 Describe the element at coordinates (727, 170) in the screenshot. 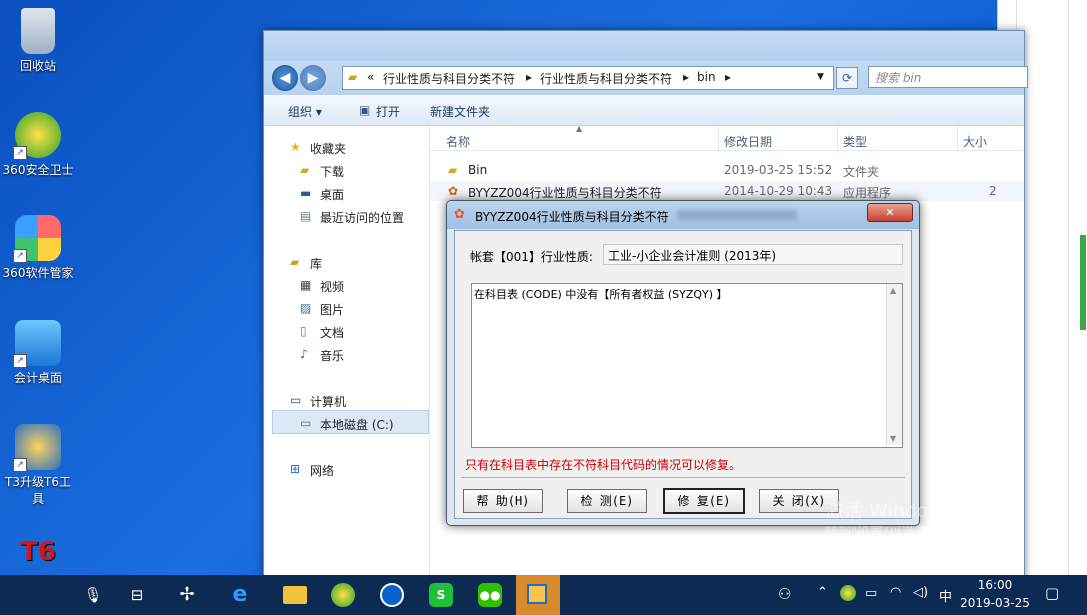

I see `file-row: ▰ Bin 2019-03-25 15:52 文件夹` at that location.